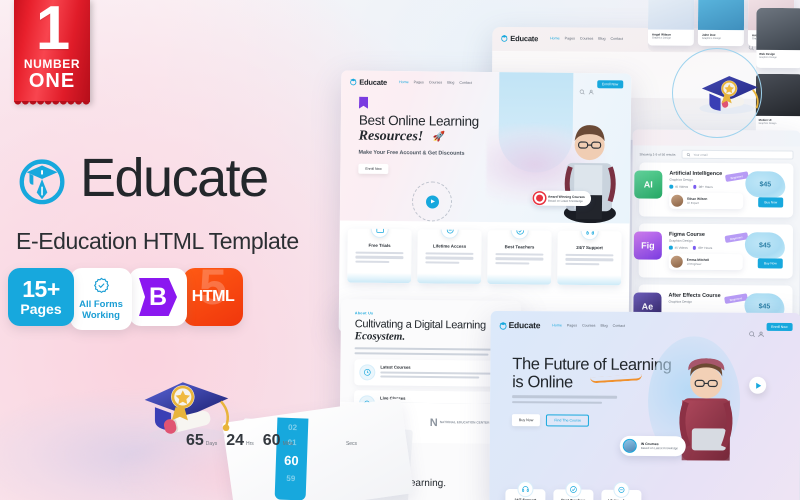 This screenshot has height=500, width=800. What do you see at coordinates (101, 288) in the screenshot?
I see `verified-badge-icon` at bounding box center [101, 288].